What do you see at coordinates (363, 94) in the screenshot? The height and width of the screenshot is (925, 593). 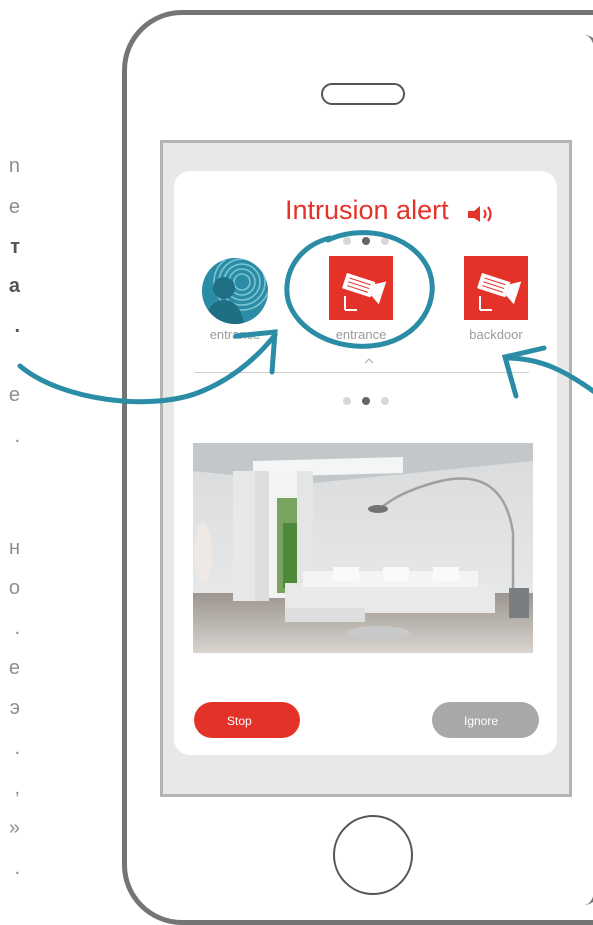 I see `phone-speaker-slot` at bounding box center [363, 94].